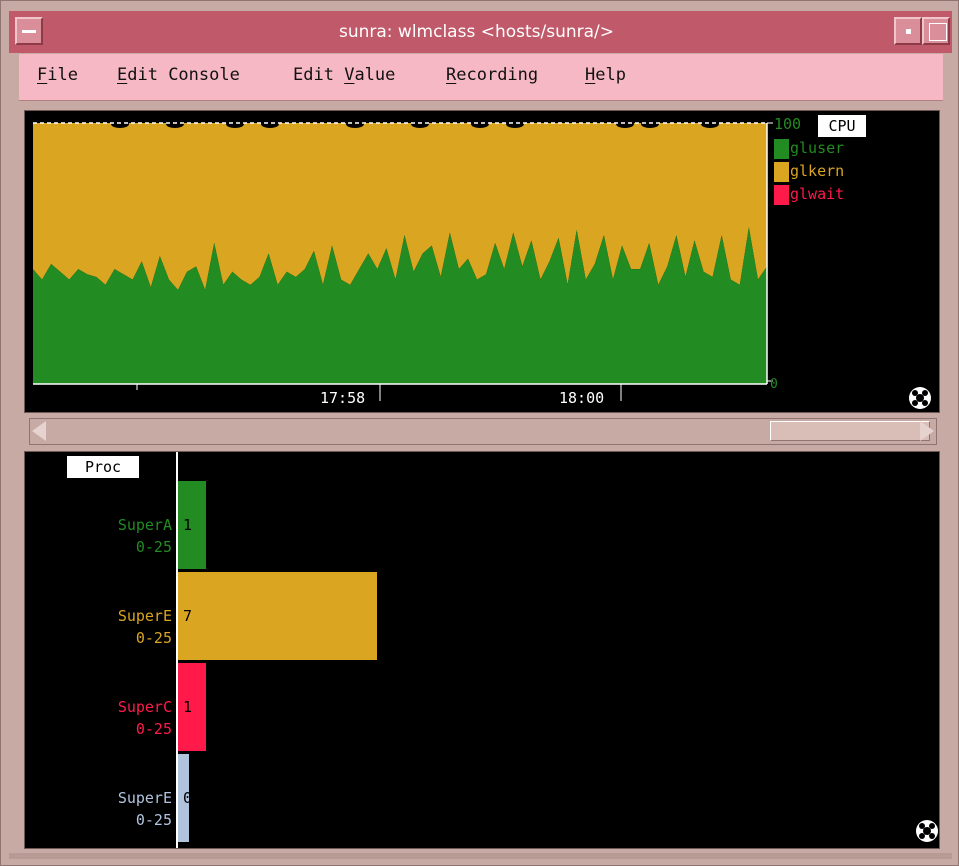  I want to click on scroll-left-icon, so click(39, 431).